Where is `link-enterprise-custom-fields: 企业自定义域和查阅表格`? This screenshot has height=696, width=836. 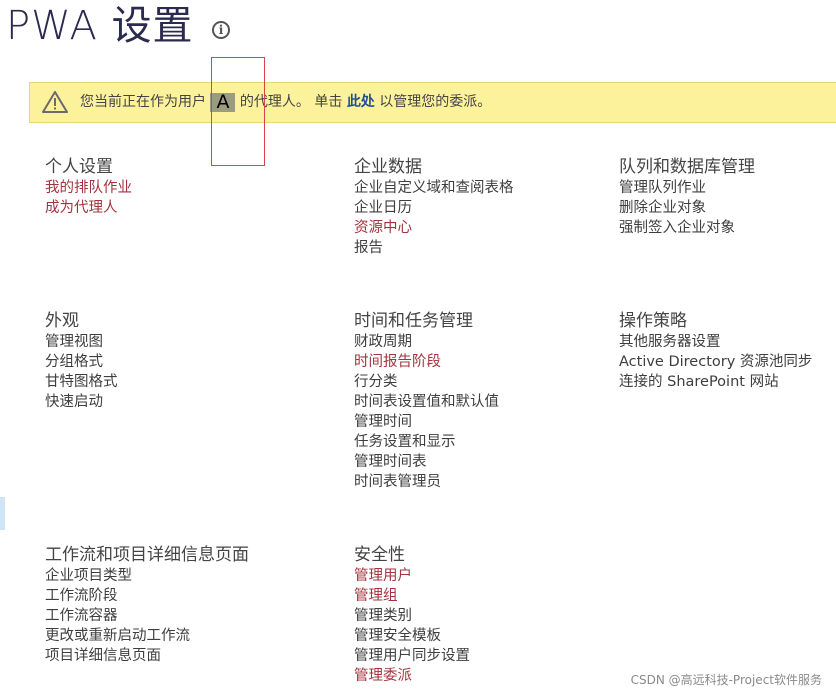
link-enterprise-custom-fields: 企业自定义域和查阅表格 is located at coordinates (434, 188).